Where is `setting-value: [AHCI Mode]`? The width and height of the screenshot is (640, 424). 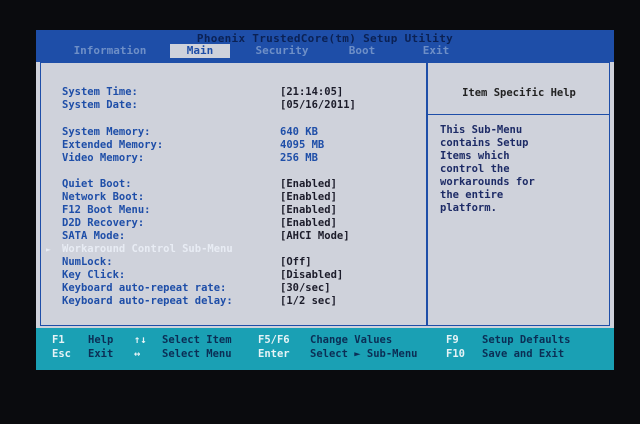
setting-value: [AHCI Mode] is located at coordinates (315, 236).